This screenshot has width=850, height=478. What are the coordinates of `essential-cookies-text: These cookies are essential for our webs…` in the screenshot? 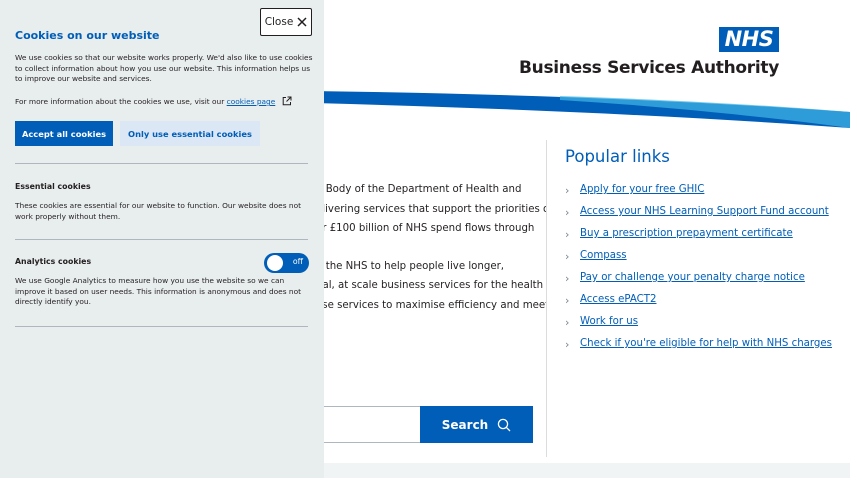 It's located at (158, 211).